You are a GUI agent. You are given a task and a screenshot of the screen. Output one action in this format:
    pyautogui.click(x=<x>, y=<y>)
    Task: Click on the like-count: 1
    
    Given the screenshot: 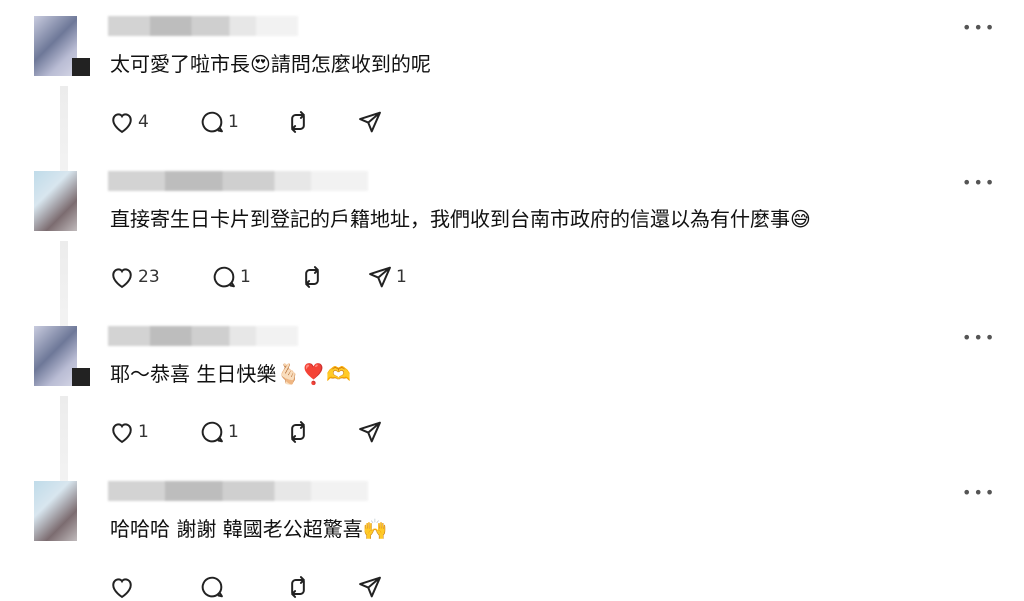 What is the action you would take?
    pyautogui.click(x=143, y=432)
    